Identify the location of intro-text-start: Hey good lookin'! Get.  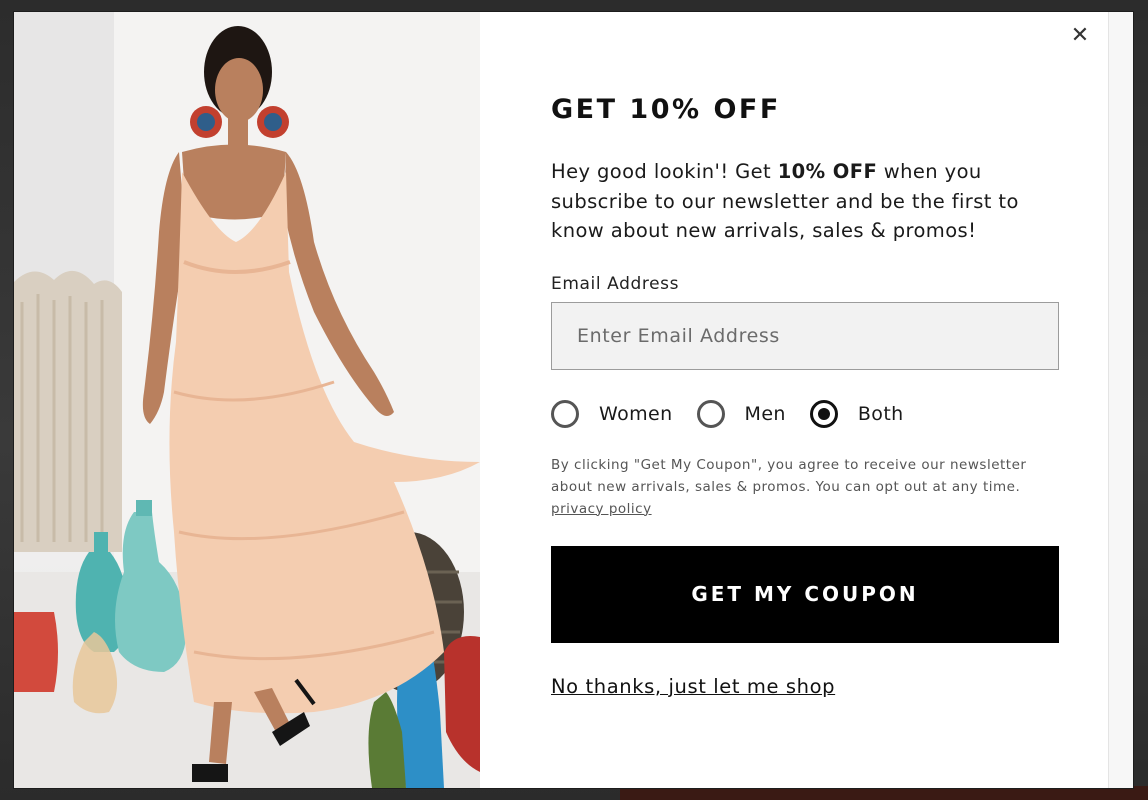
(664, 171).